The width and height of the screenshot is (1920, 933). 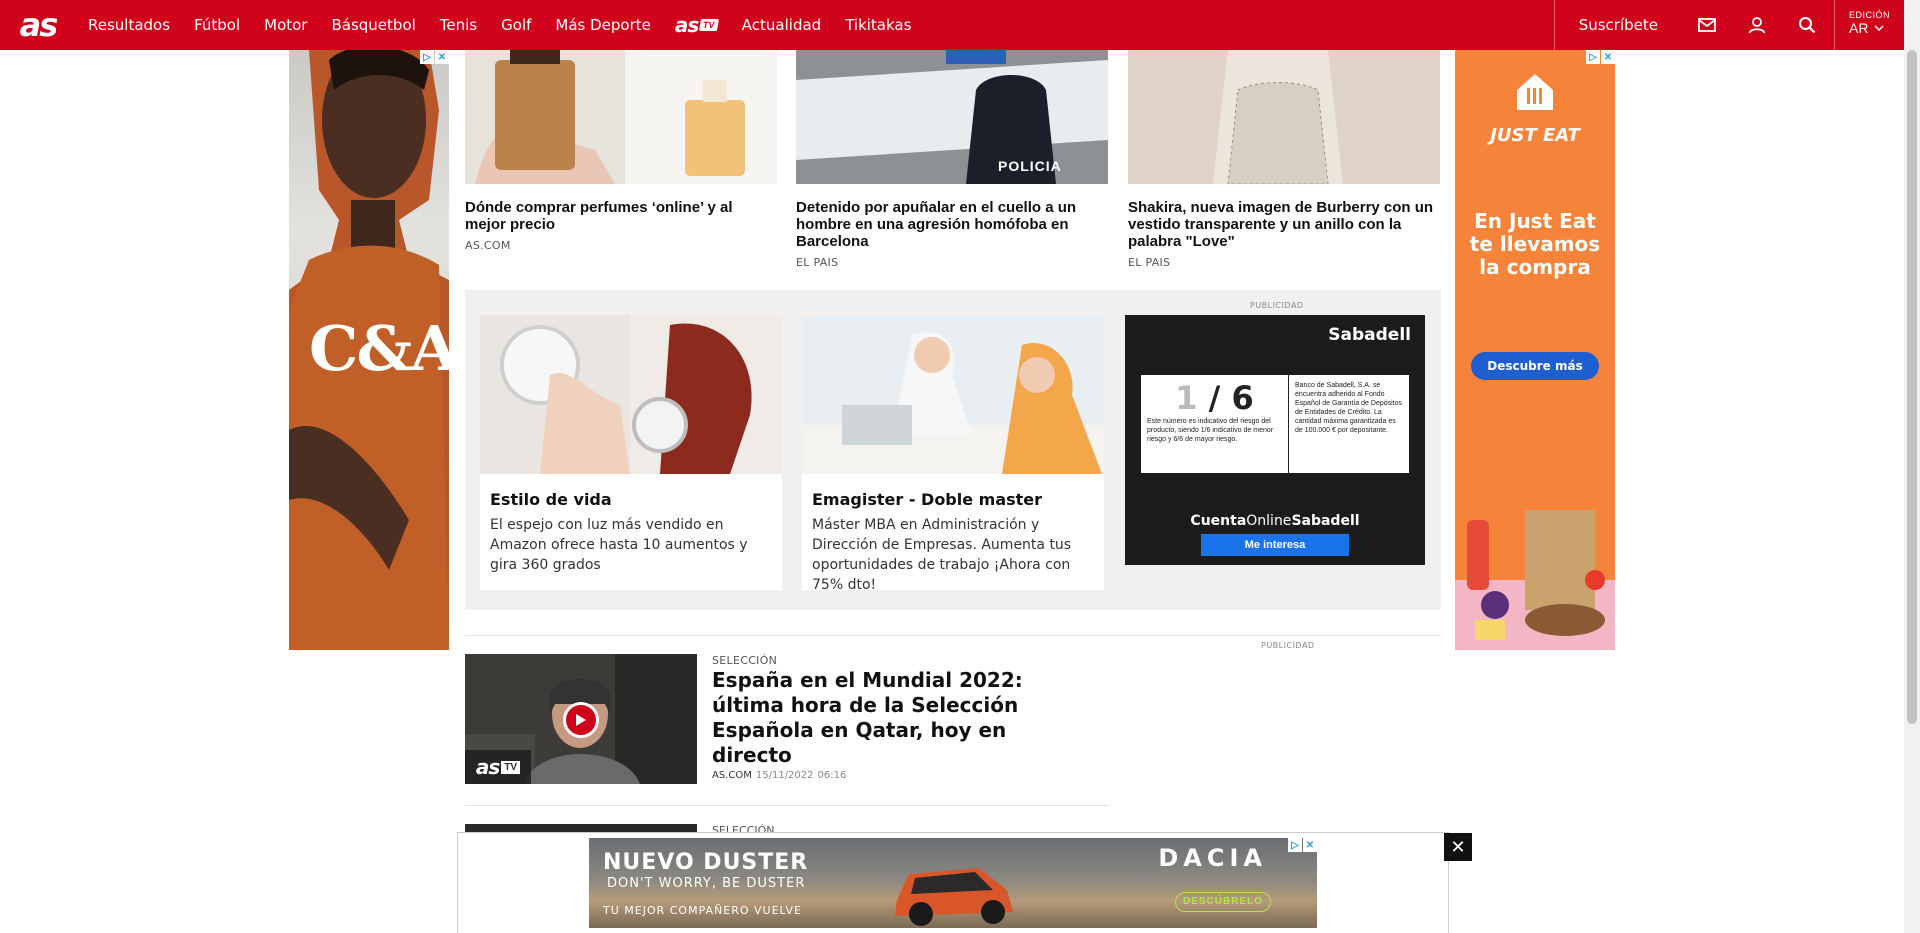 I want to click on nav-item-tenis: Tenis, so click(x=458, y=25).